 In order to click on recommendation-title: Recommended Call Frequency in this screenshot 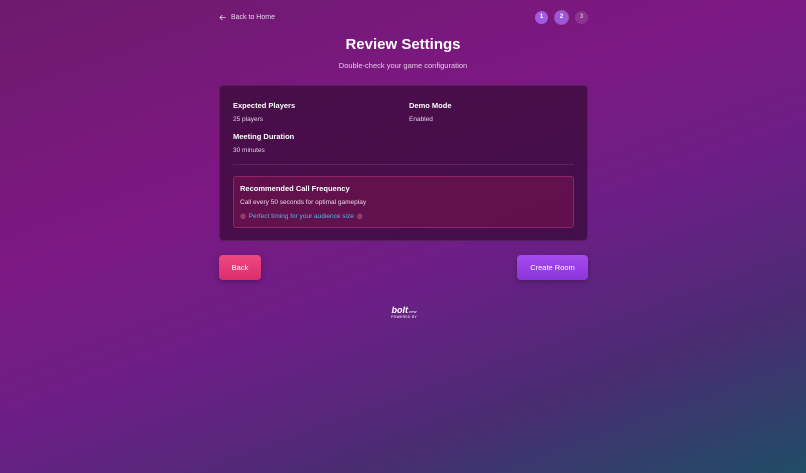, I will do `click(295, 188)`.